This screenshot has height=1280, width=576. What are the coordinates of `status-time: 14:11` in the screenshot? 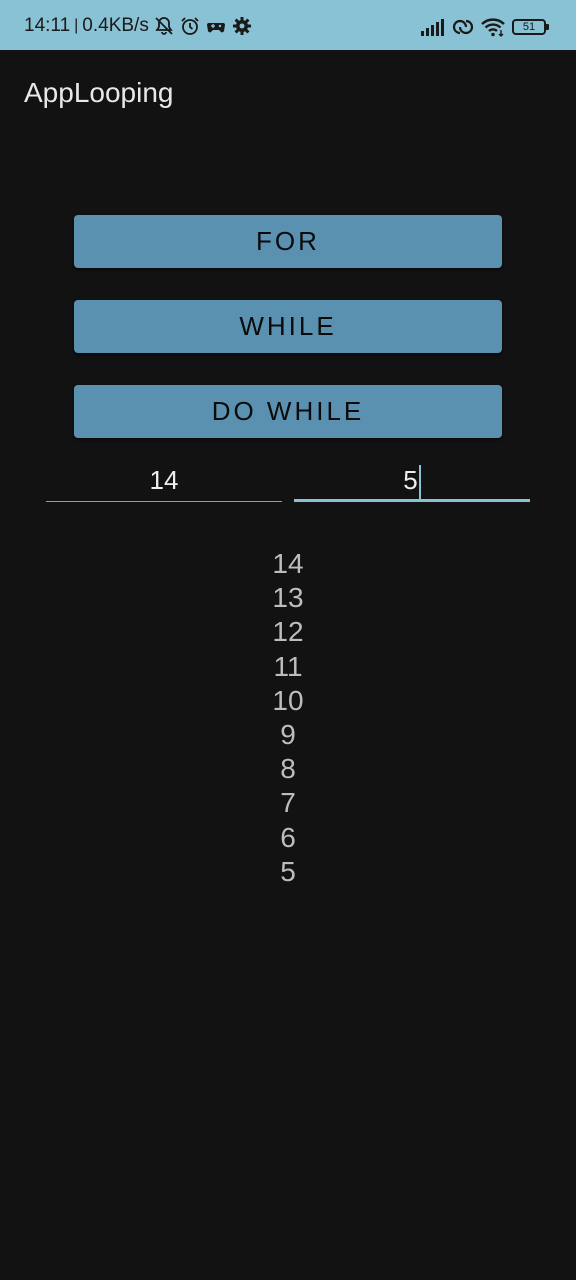 It's located at (47, 25).